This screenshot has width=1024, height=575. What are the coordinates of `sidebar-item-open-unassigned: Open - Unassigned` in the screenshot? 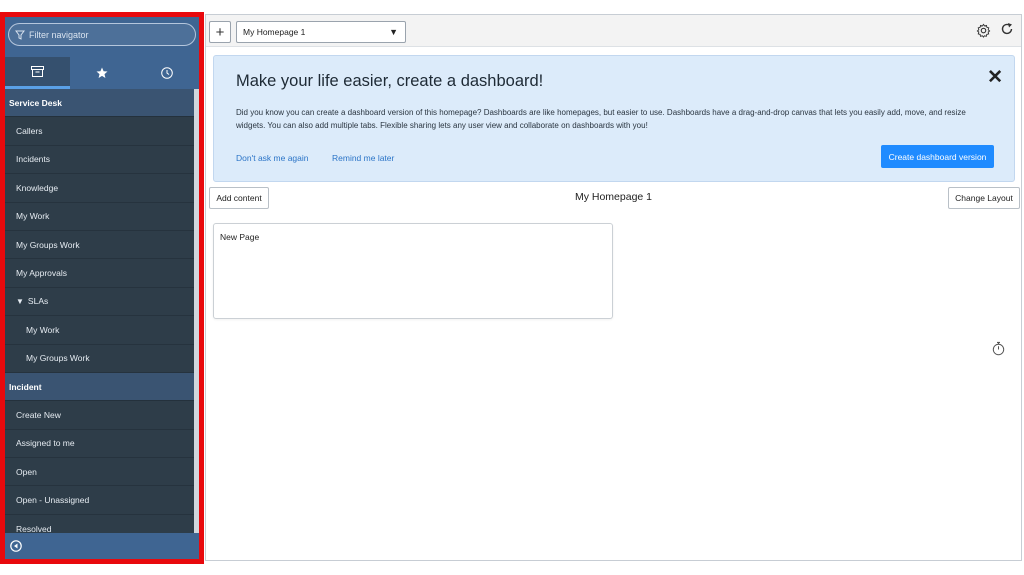 It's located at (99, 500).